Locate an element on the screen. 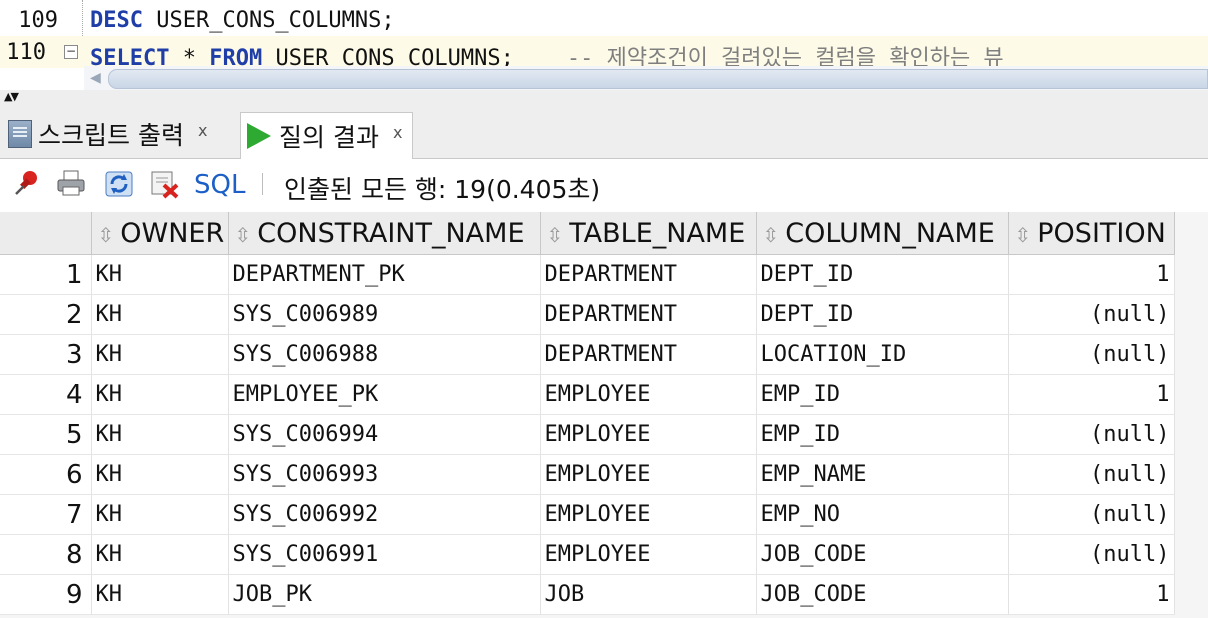 The image size is (1208, 618). tab-script-output: 스크립트 출력 x is located at coordinates (107, 134).